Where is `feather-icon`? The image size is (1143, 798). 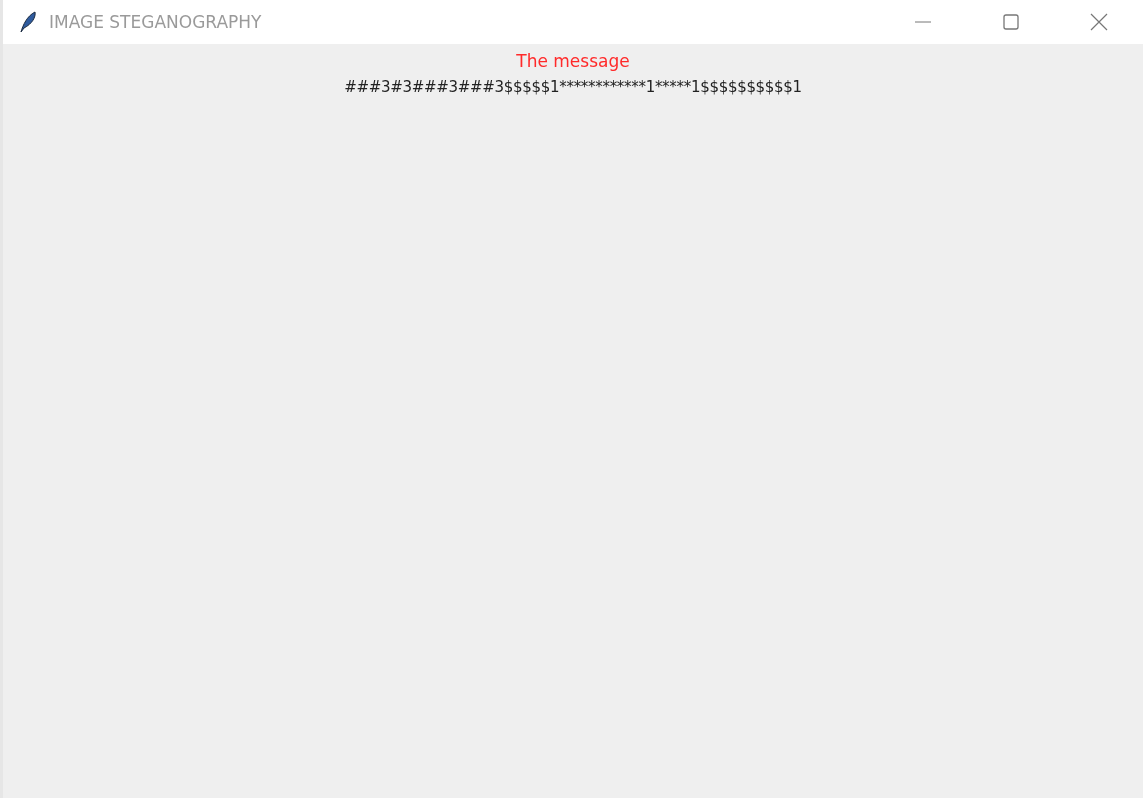
feather-icon is located at coordinates (28, 22).